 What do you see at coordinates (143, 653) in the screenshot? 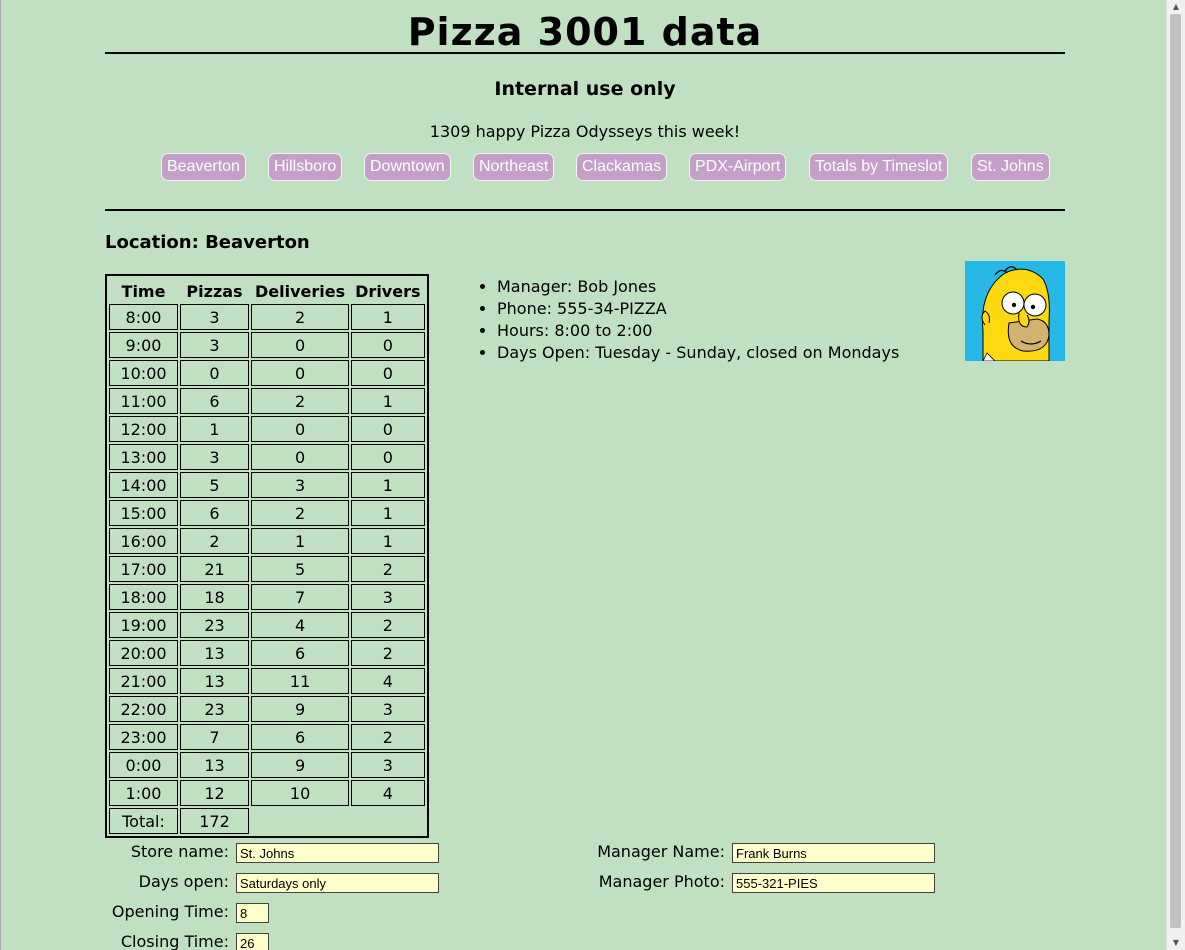
I see `cell-time: 20:00` at bounding box center [143, 653].